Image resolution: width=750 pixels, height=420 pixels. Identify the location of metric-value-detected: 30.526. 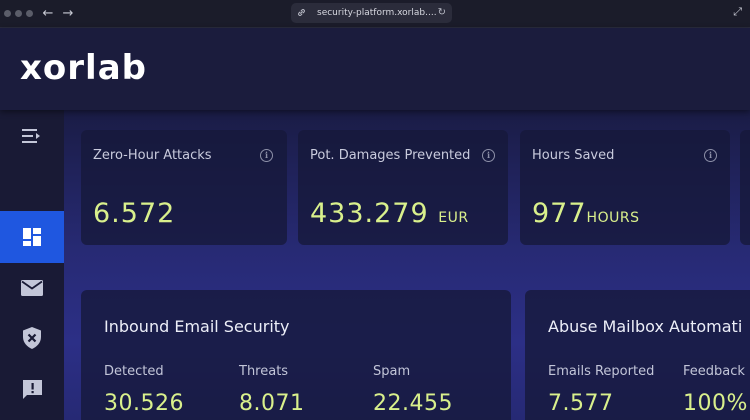
(144, 403).